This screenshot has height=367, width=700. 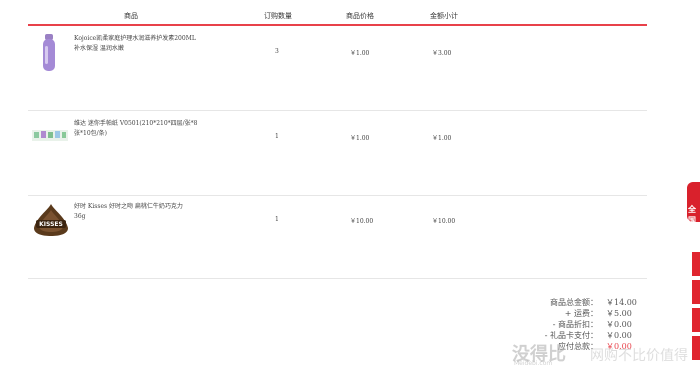 I want to click on summary-discount-value: ￥0.00, so click(x=619, y=324).